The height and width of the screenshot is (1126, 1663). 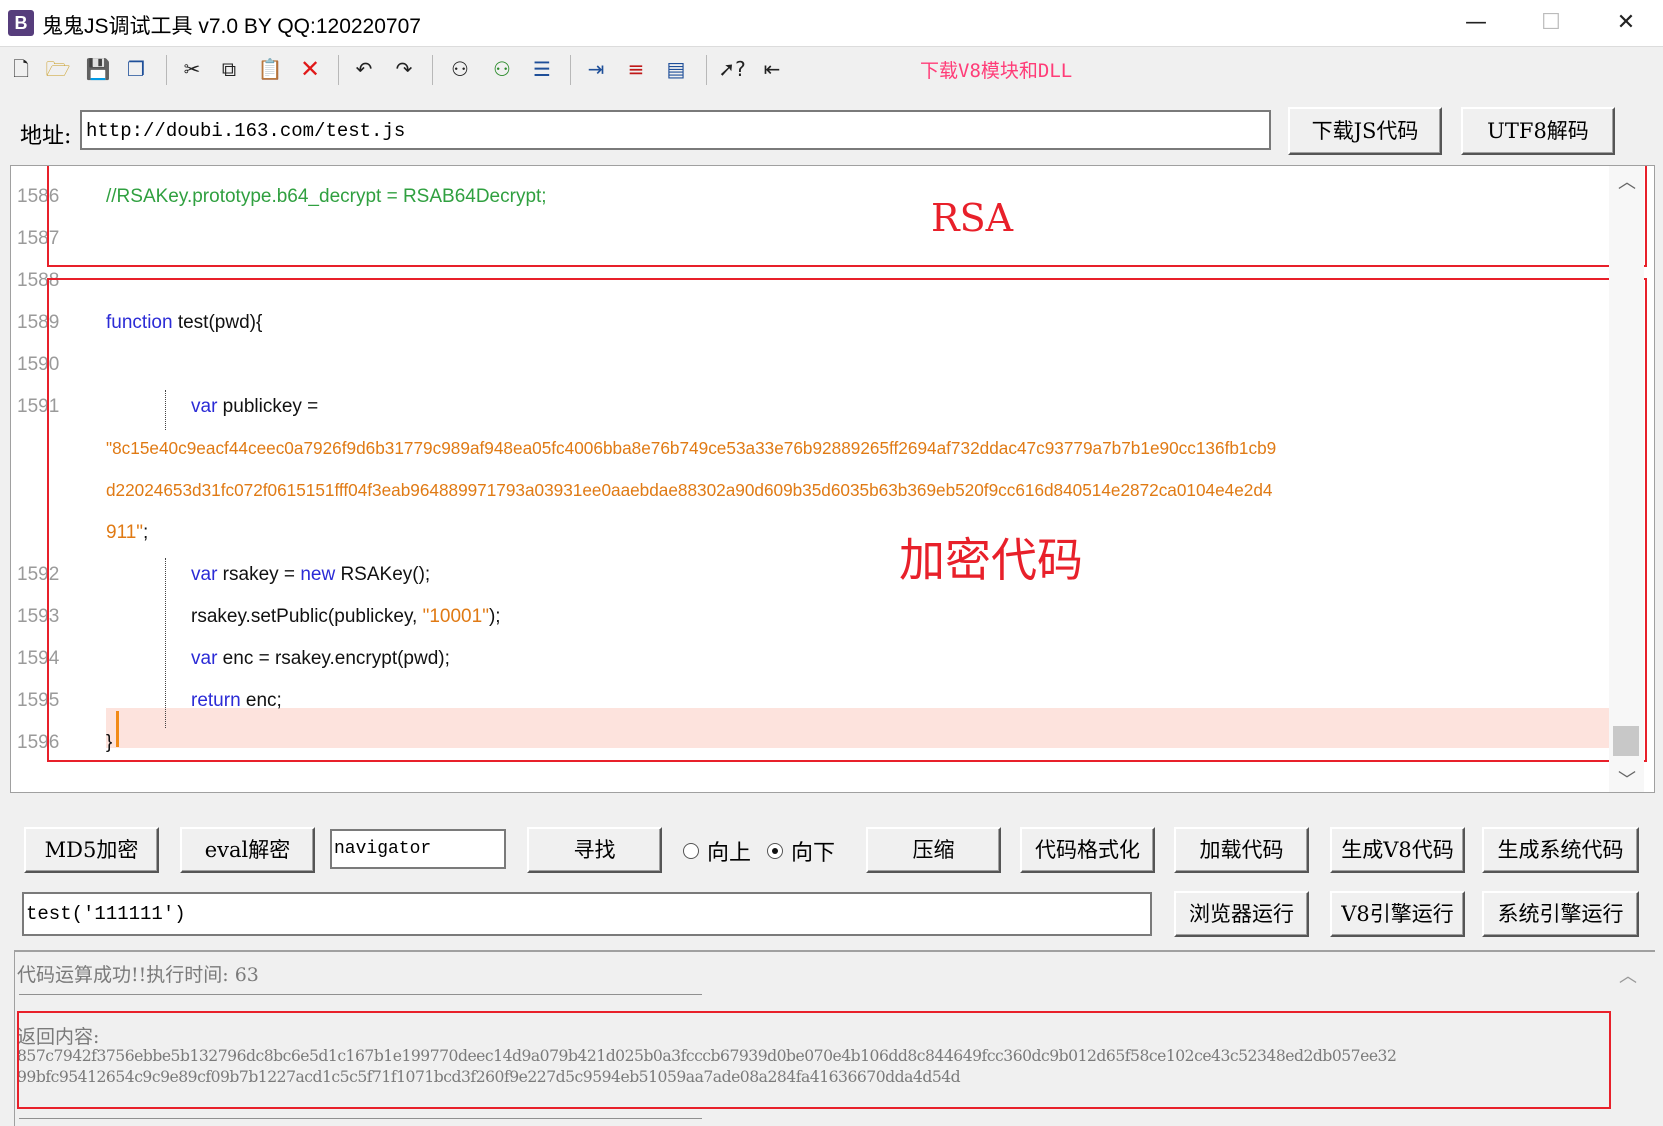 What do you see at coordinates (310, 69) in the screenshot?
I see `delete-icon: ✕` at bounding box center [310, 69].